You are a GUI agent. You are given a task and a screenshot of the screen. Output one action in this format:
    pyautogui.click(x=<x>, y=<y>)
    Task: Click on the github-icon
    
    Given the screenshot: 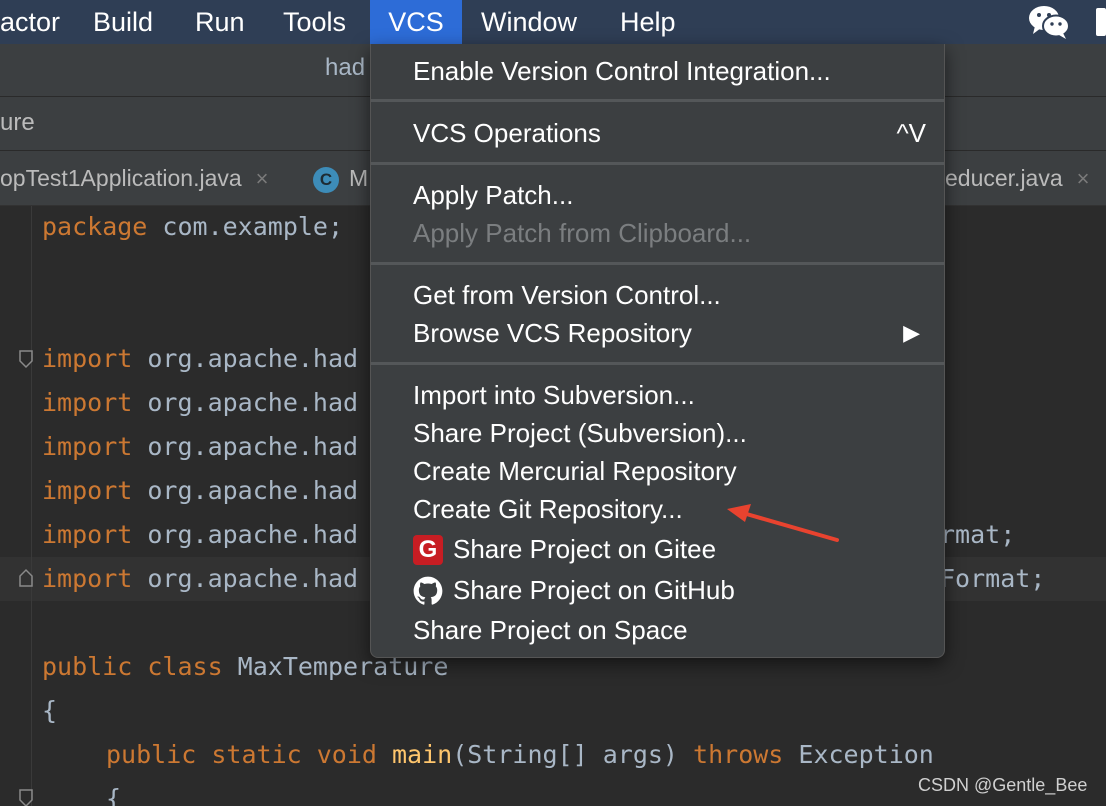 What is the action you would take?
    pyautogui.click(x=428, y=590)
    